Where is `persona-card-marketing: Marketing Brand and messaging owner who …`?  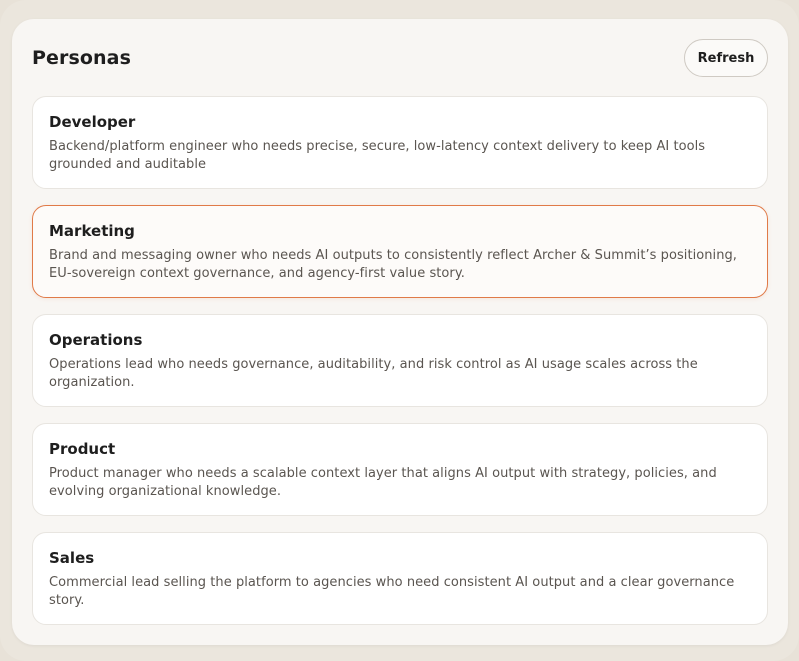
persona-card-marketing: Marketing Brand and messaging owner who … is located at coordinates (400, 251).